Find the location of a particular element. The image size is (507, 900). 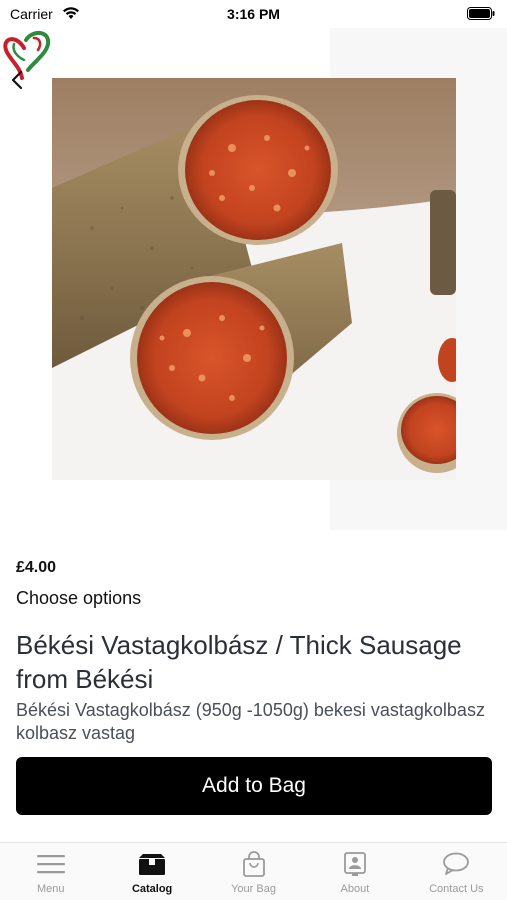

contact-card-icon is located at coordinates (355, 864).